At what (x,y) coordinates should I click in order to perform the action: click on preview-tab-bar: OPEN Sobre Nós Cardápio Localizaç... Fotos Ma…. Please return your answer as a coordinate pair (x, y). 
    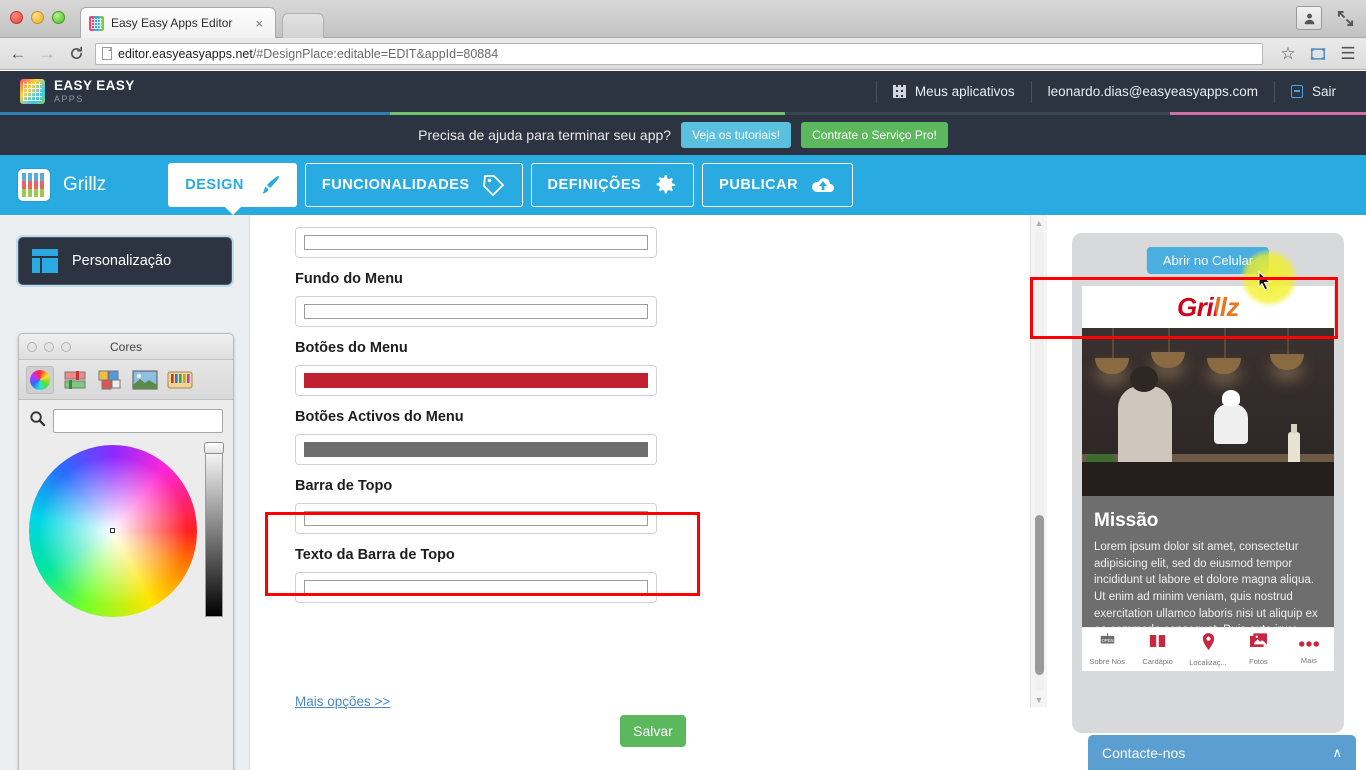
    Looking at the image, I should click on (1208, 649).